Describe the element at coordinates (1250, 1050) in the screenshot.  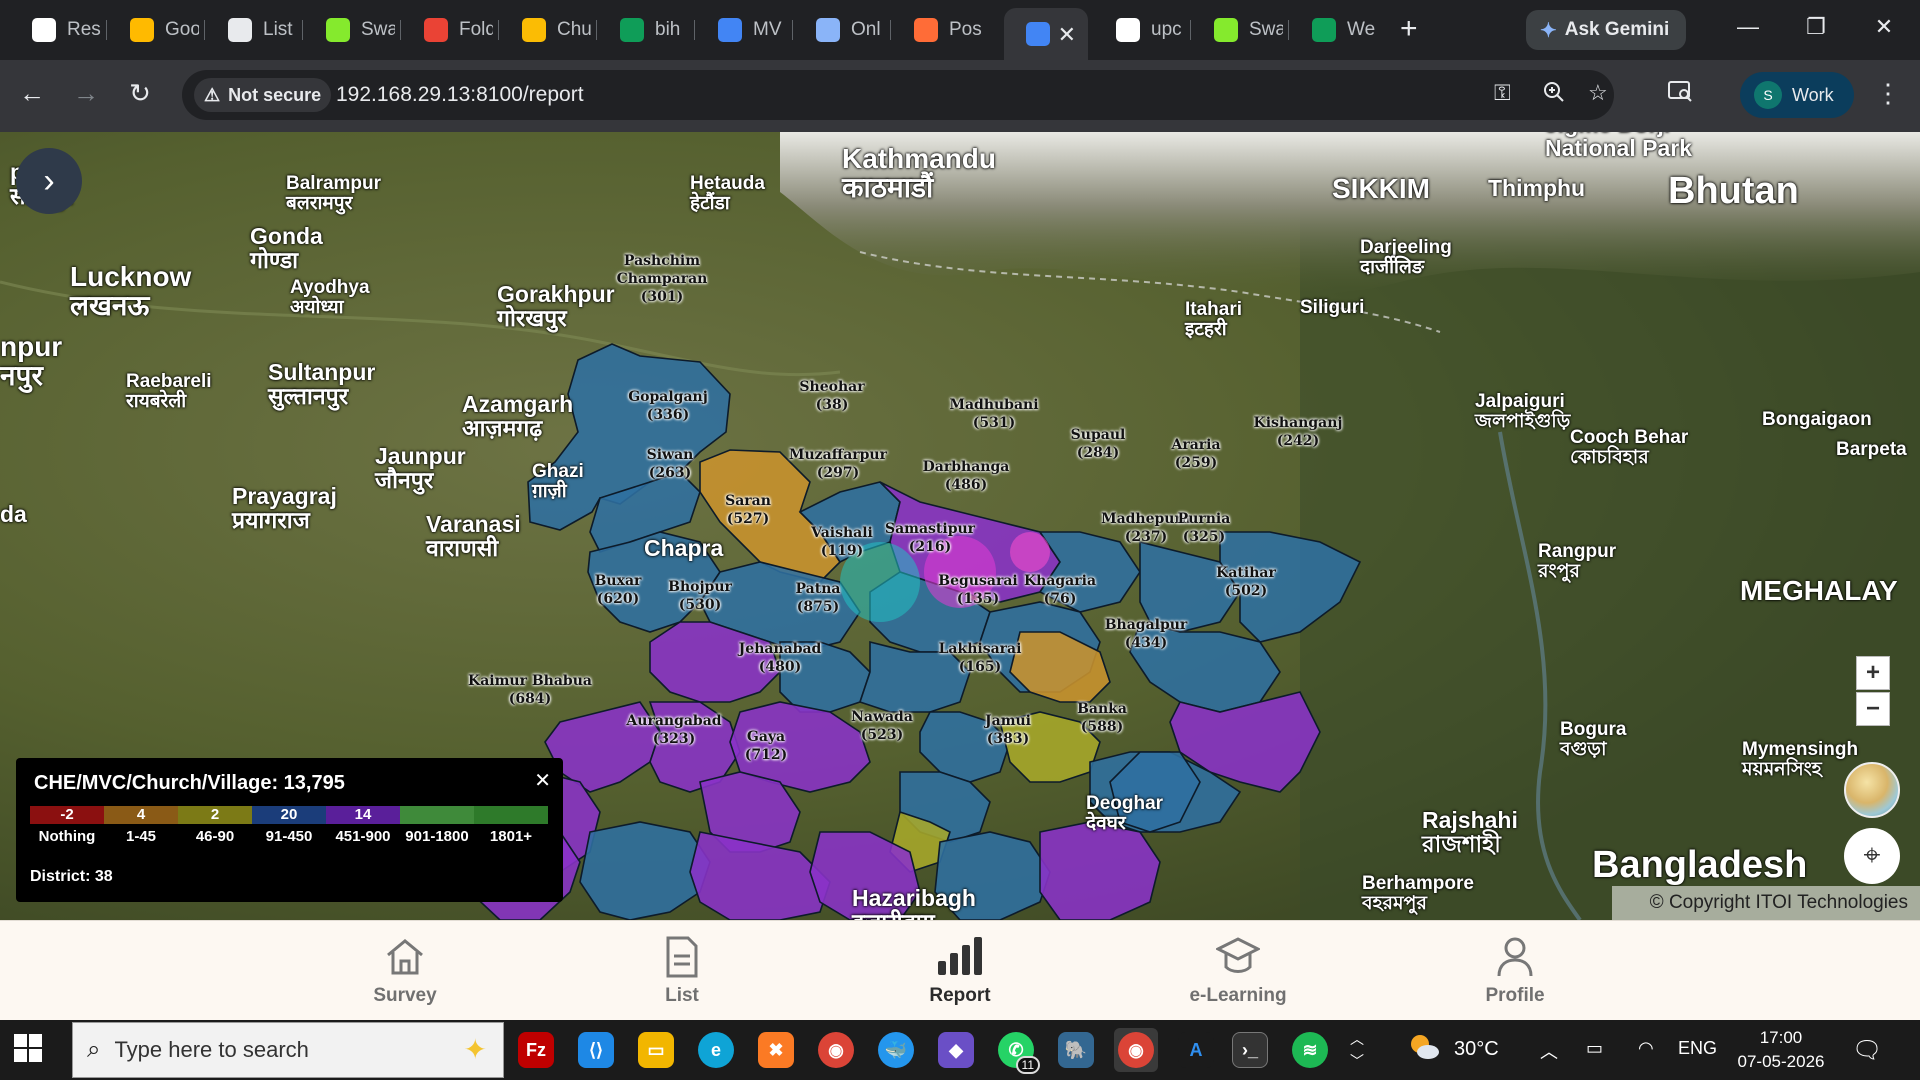
I see `terminal-icon: ›_` at that location.